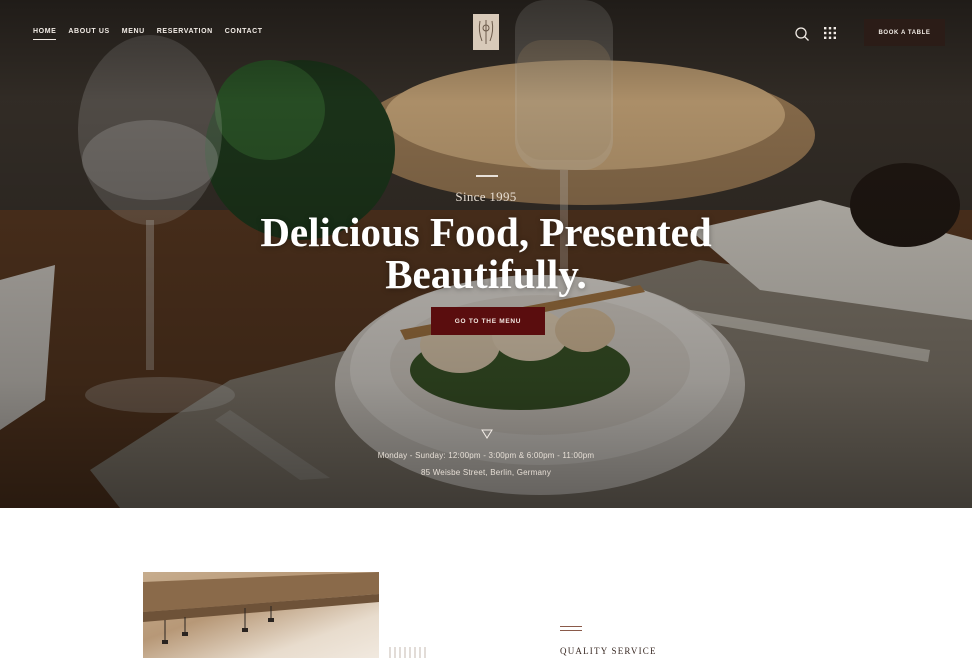 The image size is (972, 658). Describe the element at coordinates (486, 274) in the screenshot. I see `headline-line-2: Beautifully.` at that location.